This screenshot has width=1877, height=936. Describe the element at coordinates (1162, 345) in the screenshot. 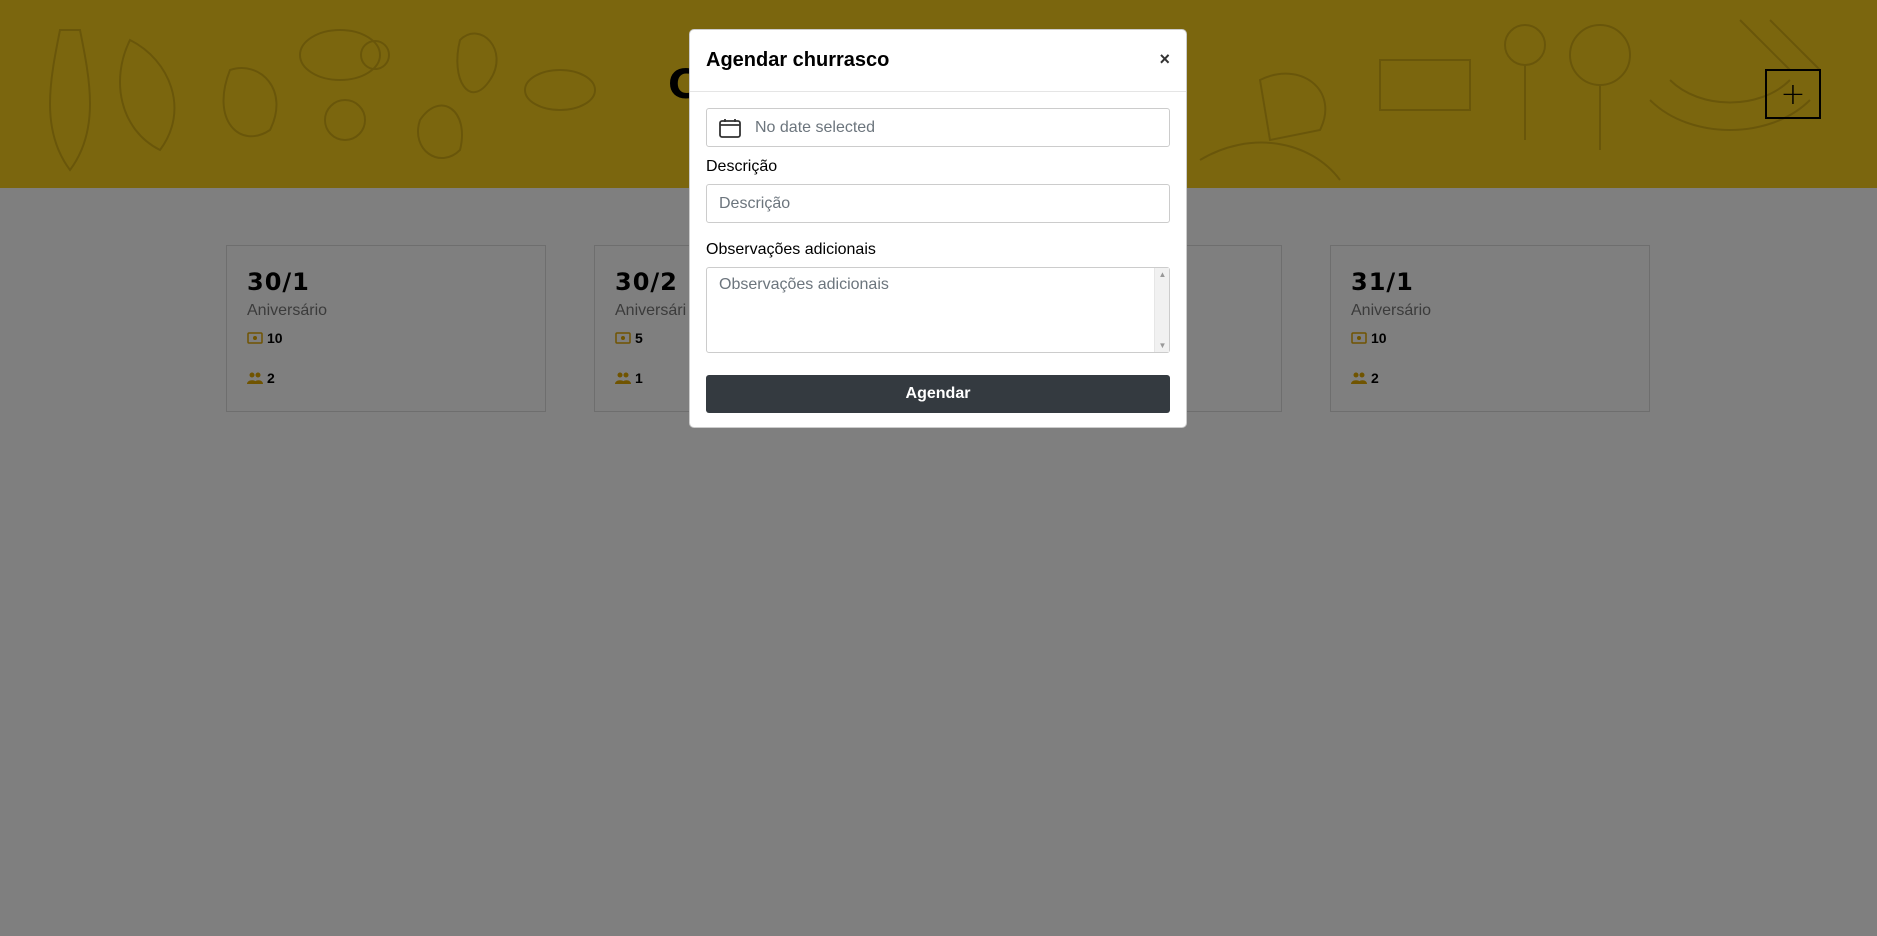

I see `scroll-down-icon: ▼` at that location.